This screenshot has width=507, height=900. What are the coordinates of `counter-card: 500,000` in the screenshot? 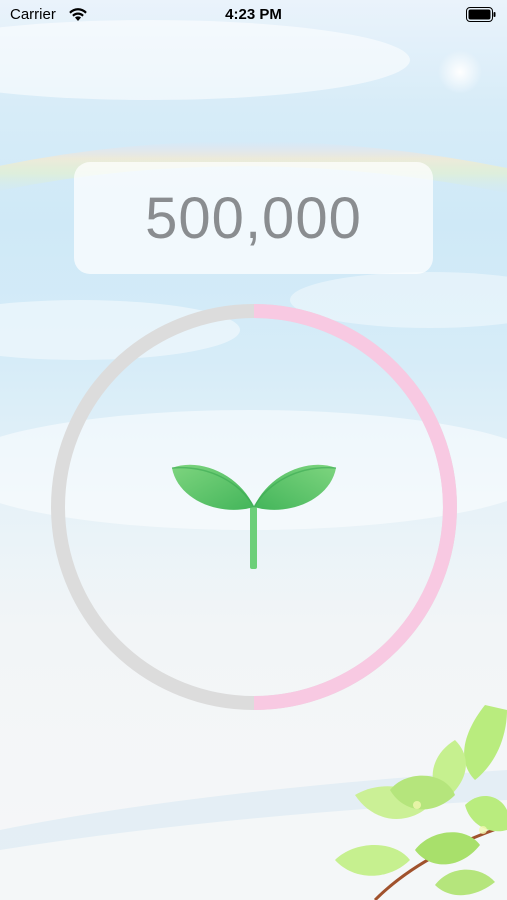 It's located at (253, 218).